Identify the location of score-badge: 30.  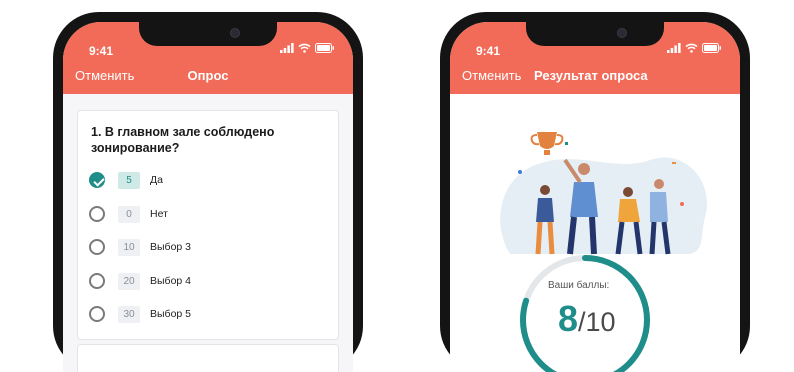
(129, 314).